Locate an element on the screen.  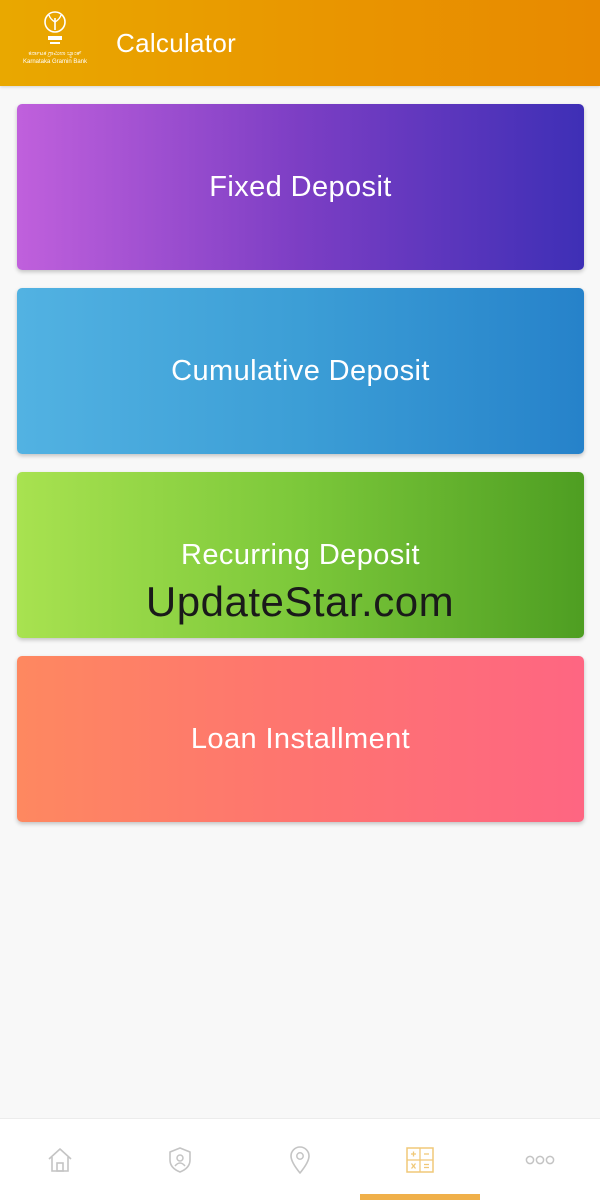
logo-text-kannada: ಕರ್ನಾಟಕ ಗ್ರಾಮೀಣ ಬ್ಯಾಂಕ್ is located at coordinates (55, 54).